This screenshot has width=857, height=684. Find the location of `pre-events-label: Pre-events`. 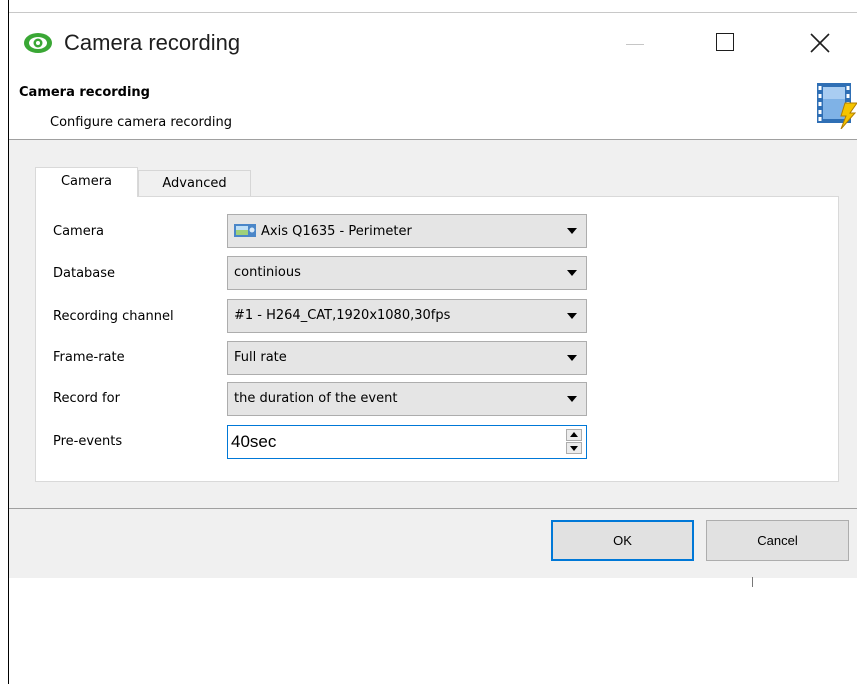

pre-events-label: Pre-events is located at coordinates (88, 441).